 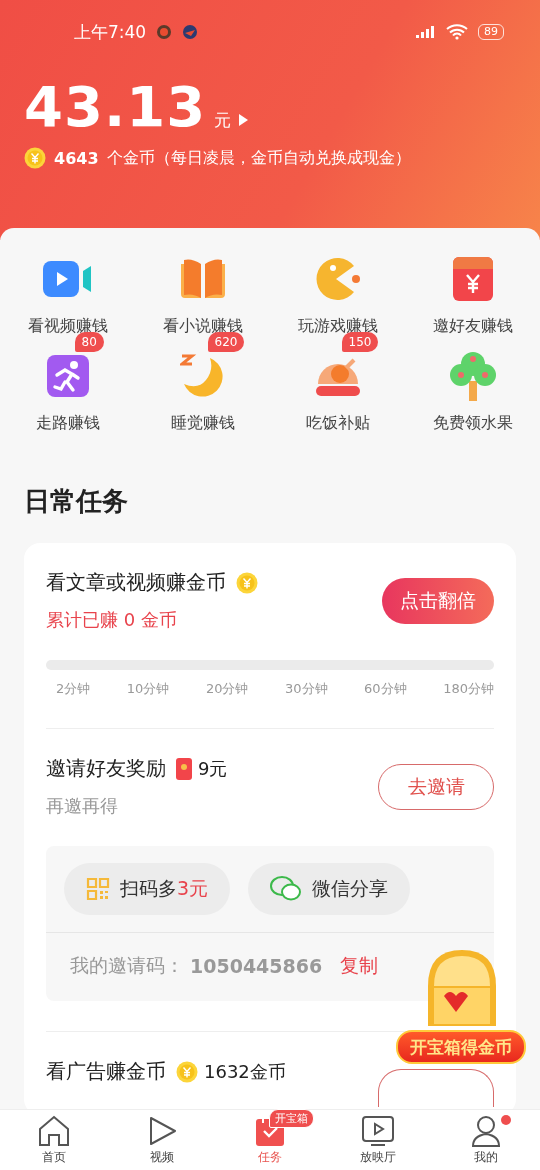 What do you see at coordinates (472, 423) in the screenshot?
I see `feature-label: 免费领水果` at bounding box center [472, 423].